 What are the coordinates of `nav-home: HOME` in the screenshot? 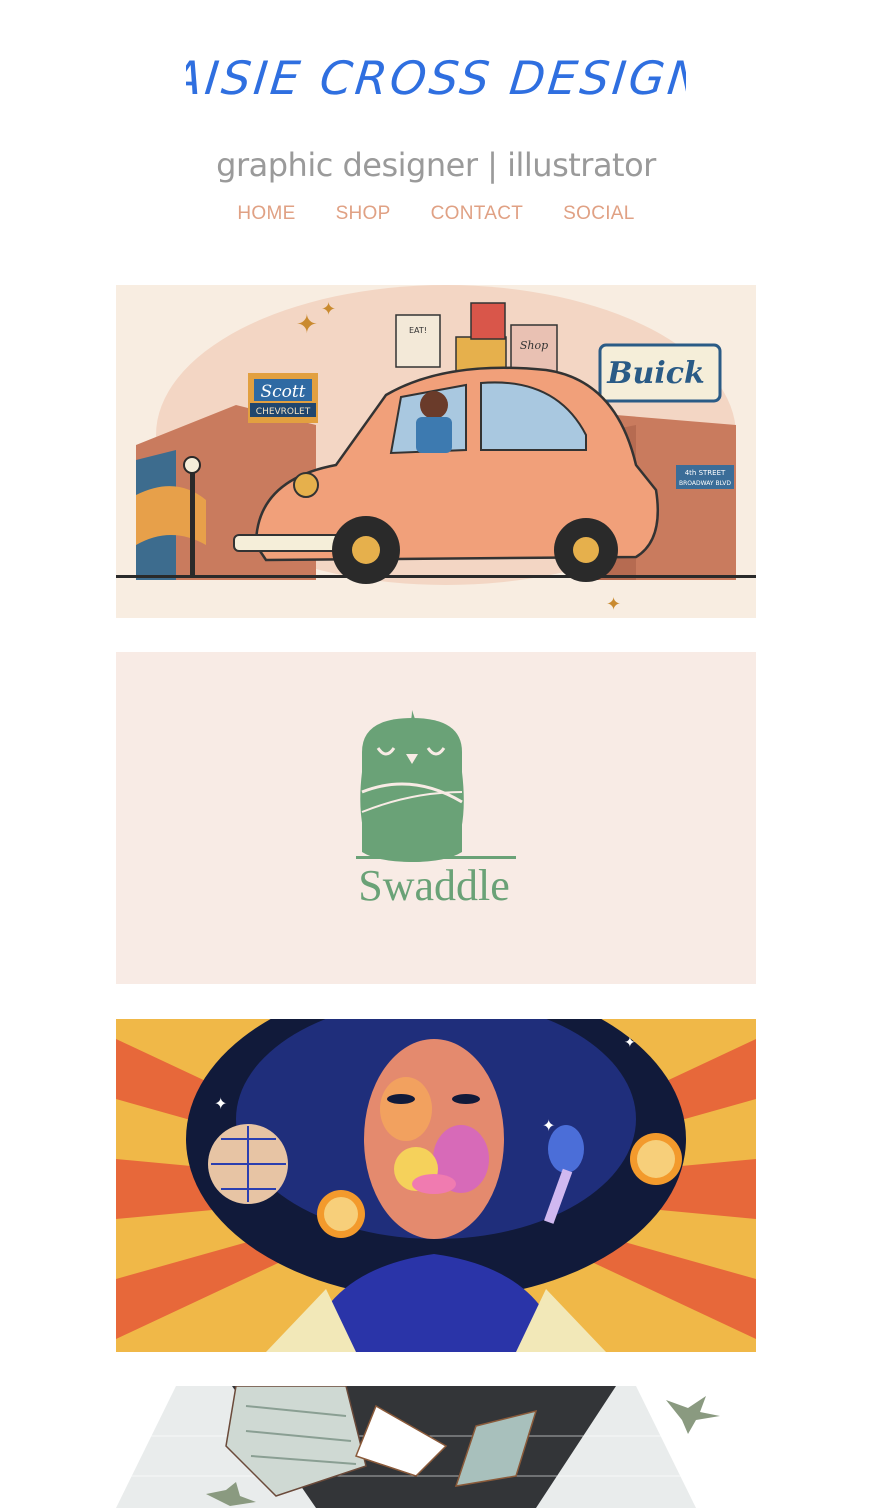 It's located at (266, 214).